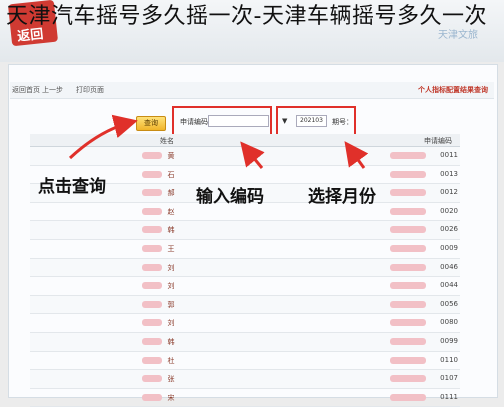  What do you see at coordinates (252, 155) in the screenshot?
I see `arrow-to-code` at bounding box center [252, 155].